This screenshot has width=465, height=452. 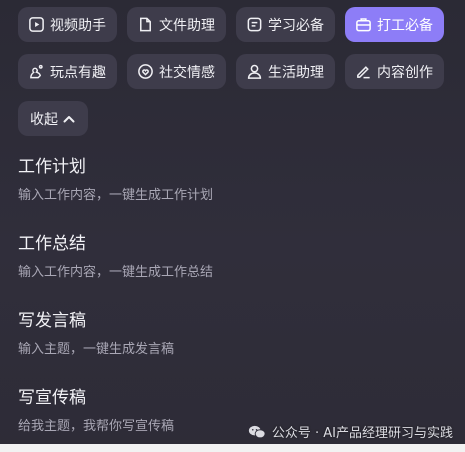 I want to click on template-item-work-summary: 工作总结 输入工作内容，一键生成工作总结, so click(x=241, y=257).